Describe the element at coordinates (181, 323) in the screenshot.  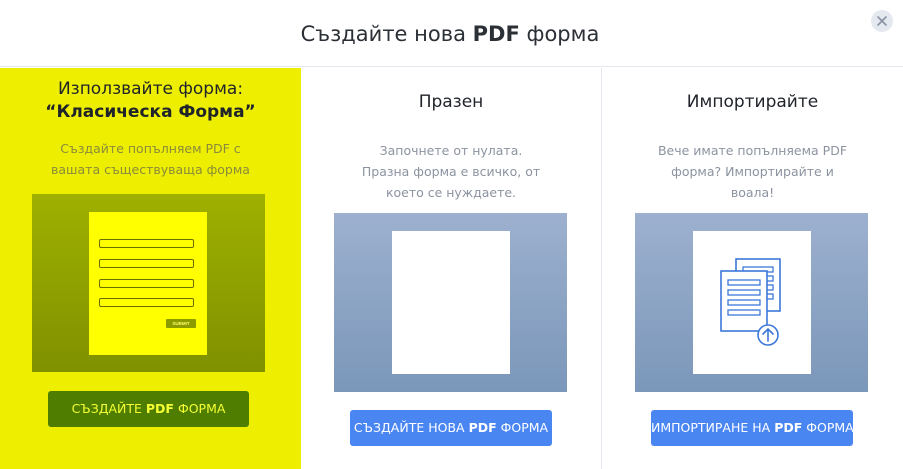
I see `preview-submit-button: SUBMIT` at that location.